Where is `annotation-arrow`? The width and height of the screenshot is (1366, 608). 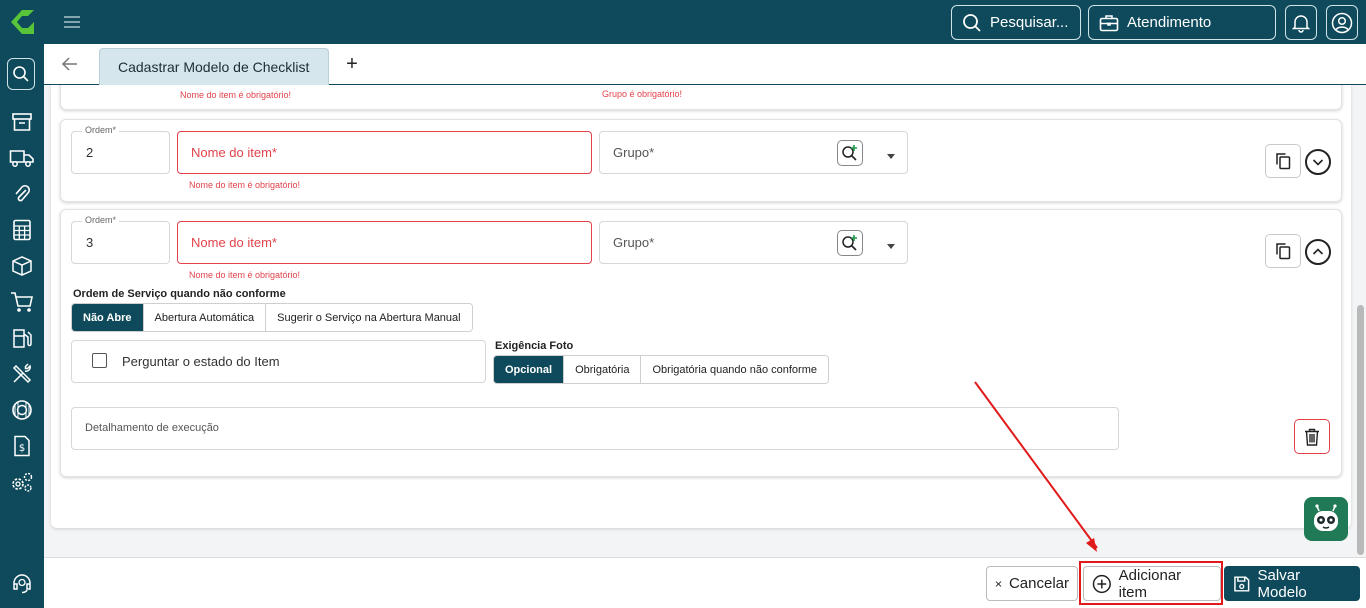
annotation-arrow is located at coordinates (1036, 466).